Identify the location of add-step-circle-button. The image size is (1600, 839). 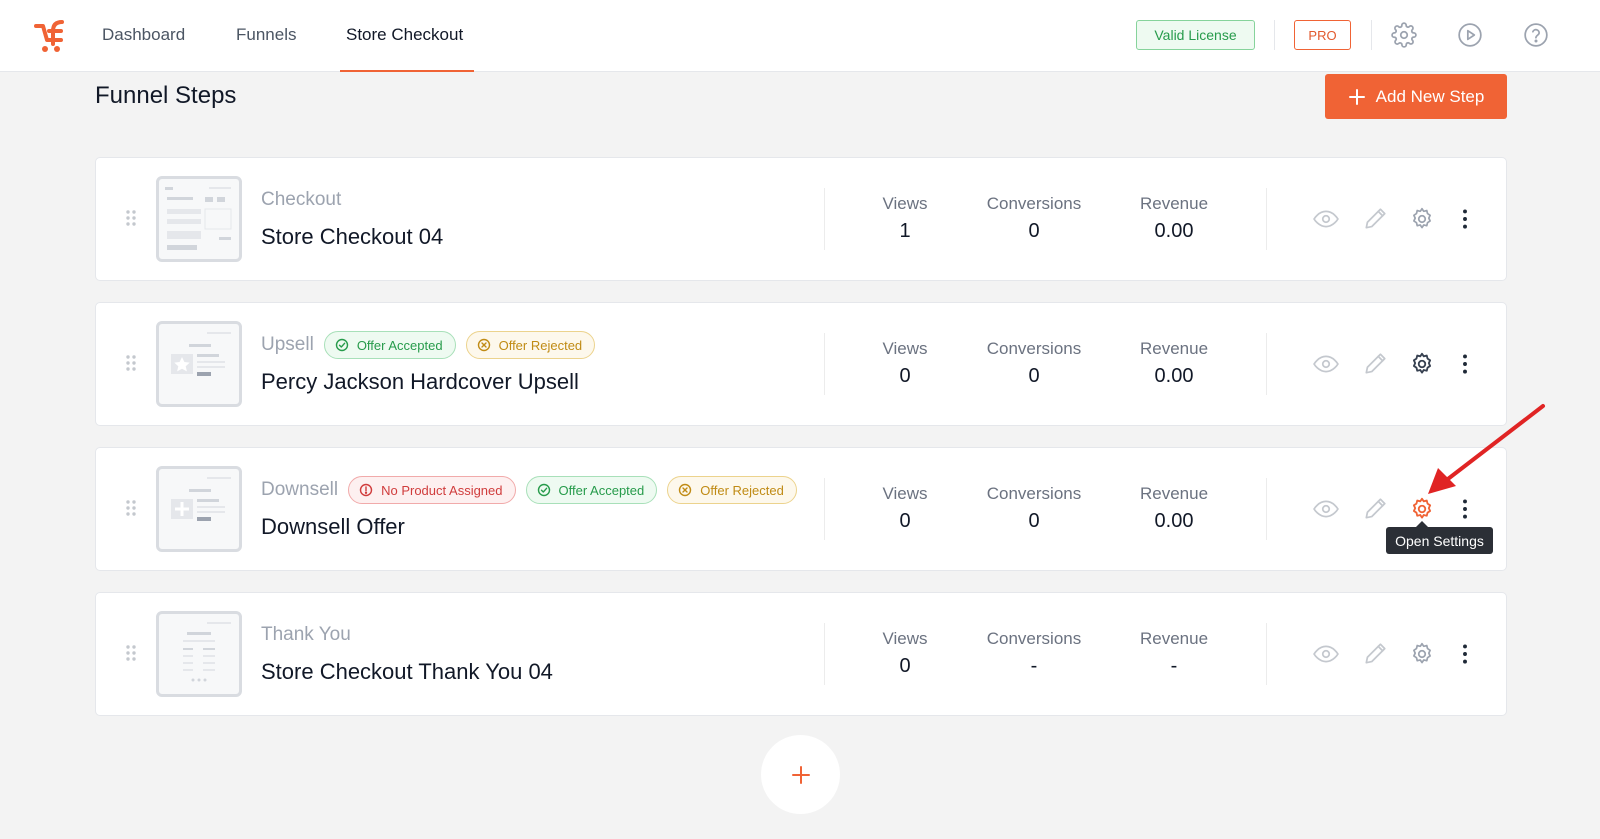
(800, 774).